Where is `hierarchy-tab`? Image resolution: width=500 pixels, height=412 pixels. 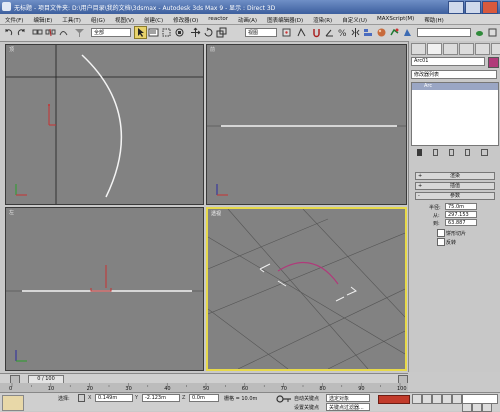
hierarchy-tab is located at coordinates (450, 49).